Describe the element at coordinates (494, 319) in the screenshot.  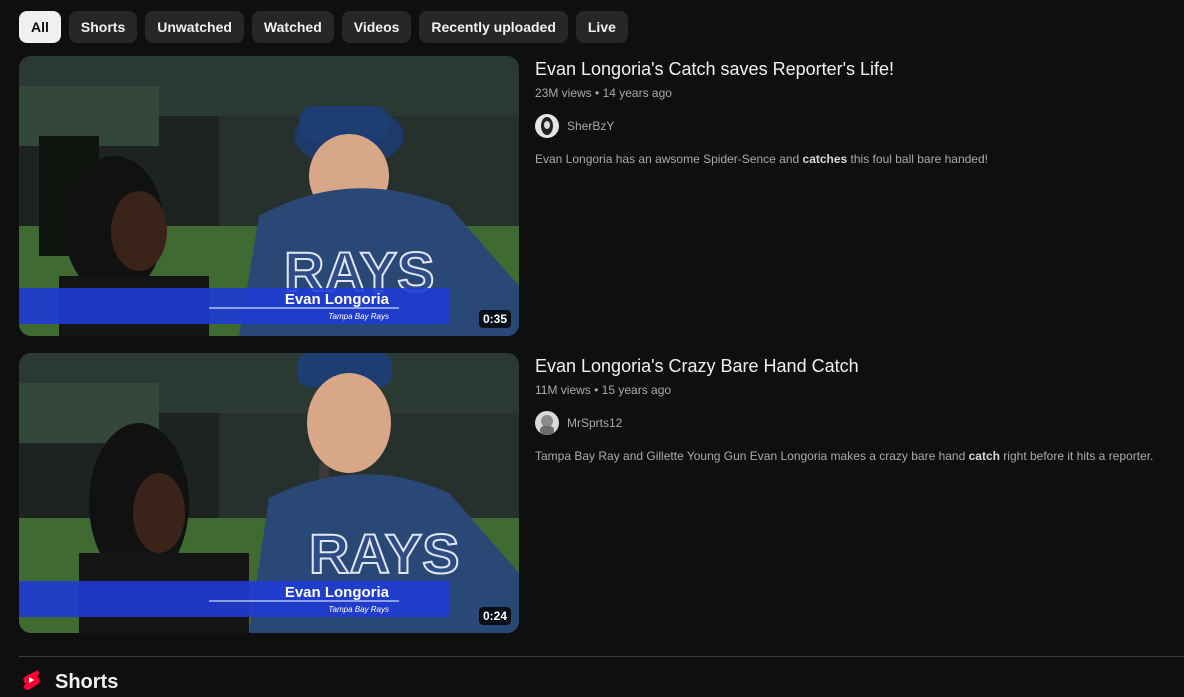
I see `duration-badge: 0:35` at that location.